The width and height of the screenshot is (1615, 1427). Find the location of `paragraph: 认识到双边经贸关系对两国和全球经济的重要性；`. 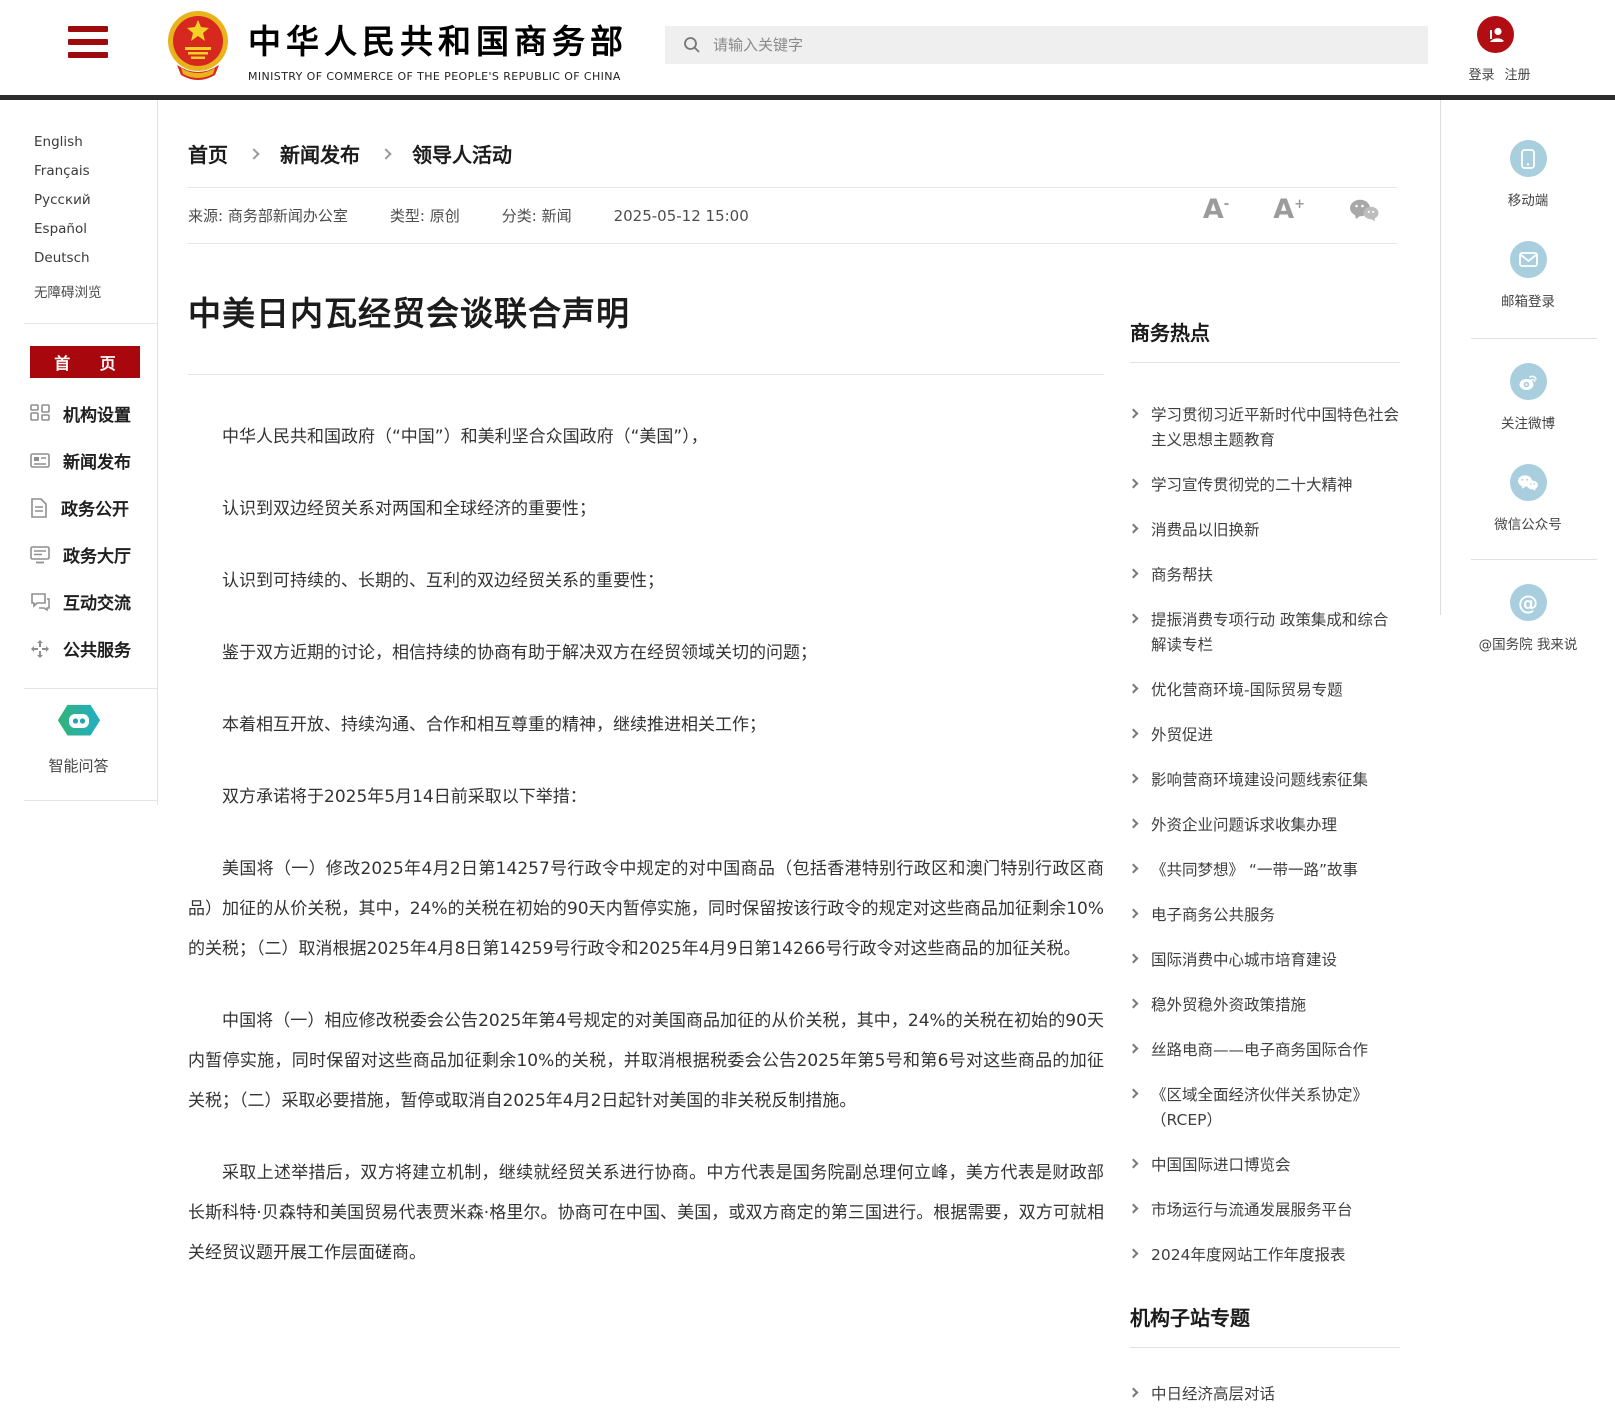

paragraph: 认识到双边经贸关系对两国和全球经济的重要性； is located at coordinates (409, 509).